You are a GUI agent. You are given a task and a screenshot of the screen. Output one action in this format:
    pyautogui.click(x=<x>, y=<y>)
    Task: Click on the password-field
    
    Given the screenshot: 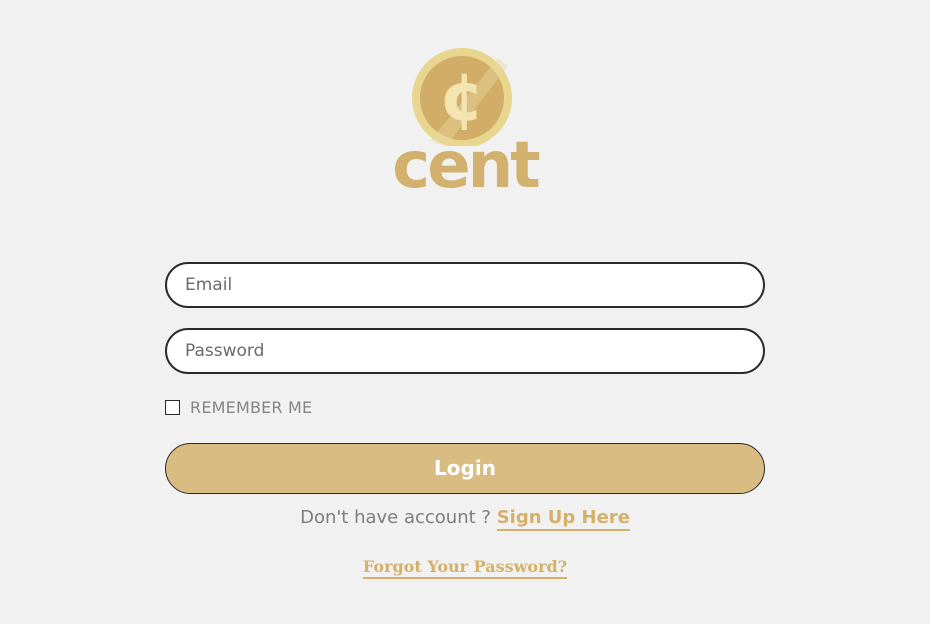 What is the action you would take?
    pyautogui.click(x=465, y=351)
    